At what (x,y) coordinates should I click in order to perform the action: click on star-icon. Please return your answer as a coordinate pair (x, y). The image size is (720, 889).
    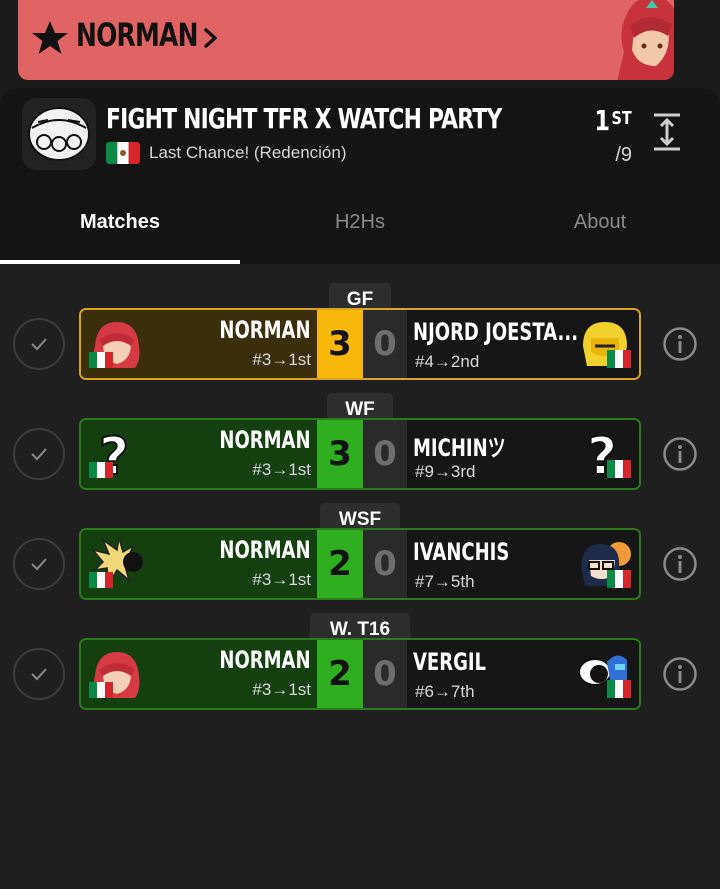
    Looking at the image, I should click on (50, 37).